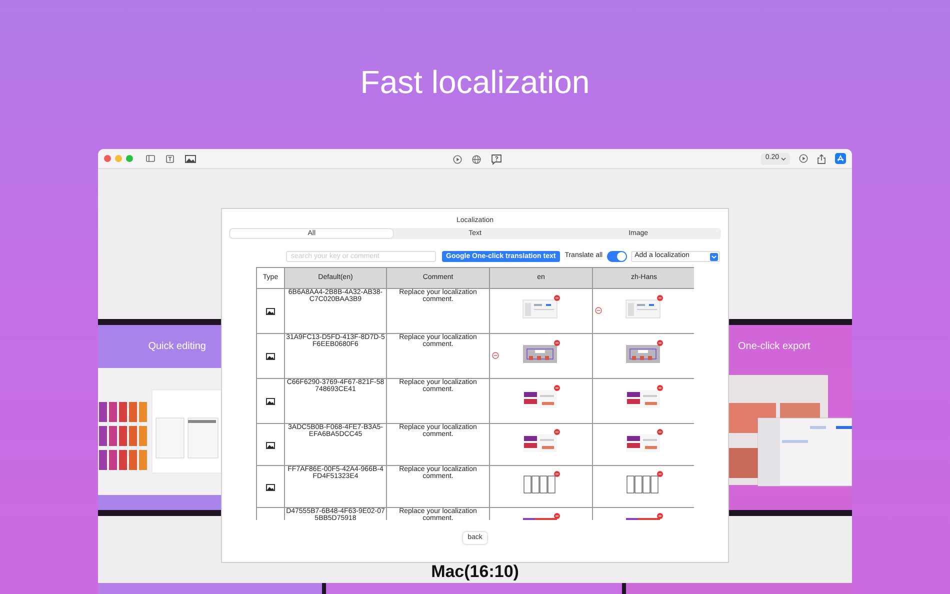 This screenshot has width=950, height=594. What do you see at coordinates (496, 159) in the screenshot?
I see `help-bubble-icon` at bounding box center [496, 159].